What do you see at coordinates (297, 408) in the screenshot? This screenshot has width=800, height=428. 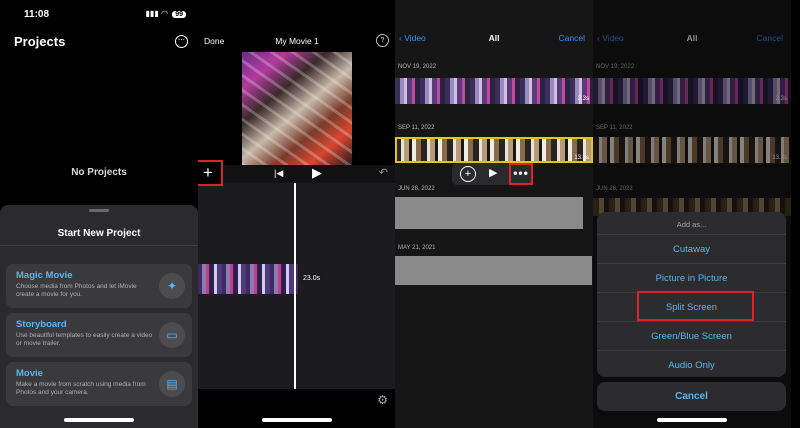 I see `bottom-toolbar` at bounding box center [297, 408].